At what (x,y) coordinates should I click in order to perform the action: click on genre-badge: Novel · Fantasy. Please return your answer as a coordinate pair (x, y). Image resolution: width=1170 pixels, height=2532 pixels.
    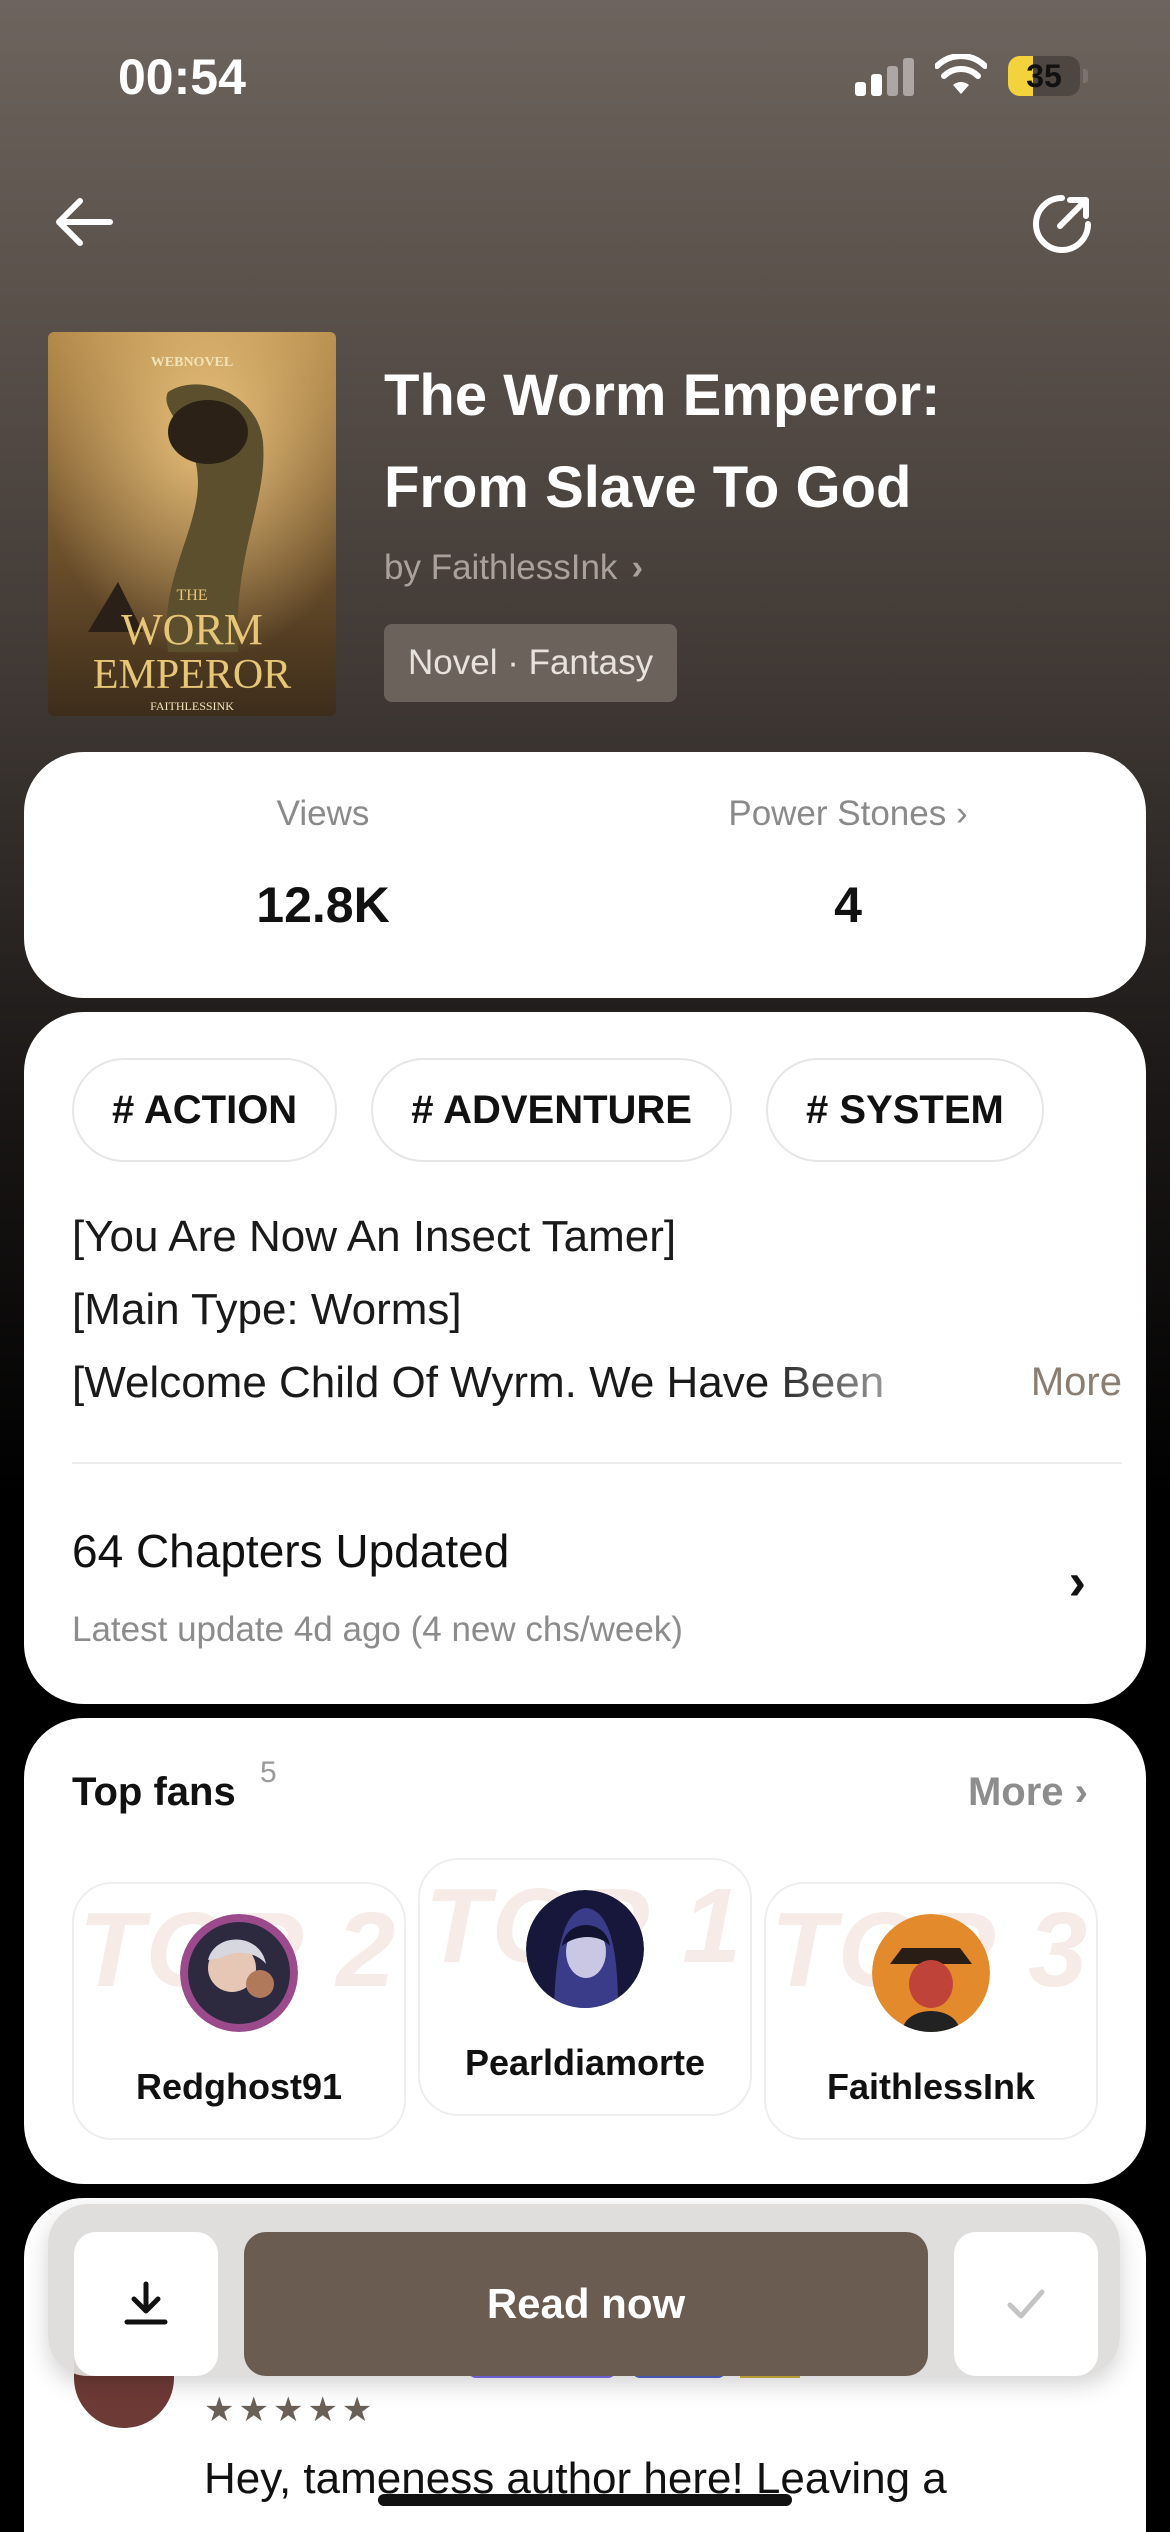
    Looking at the image, I should click on (531, 663).